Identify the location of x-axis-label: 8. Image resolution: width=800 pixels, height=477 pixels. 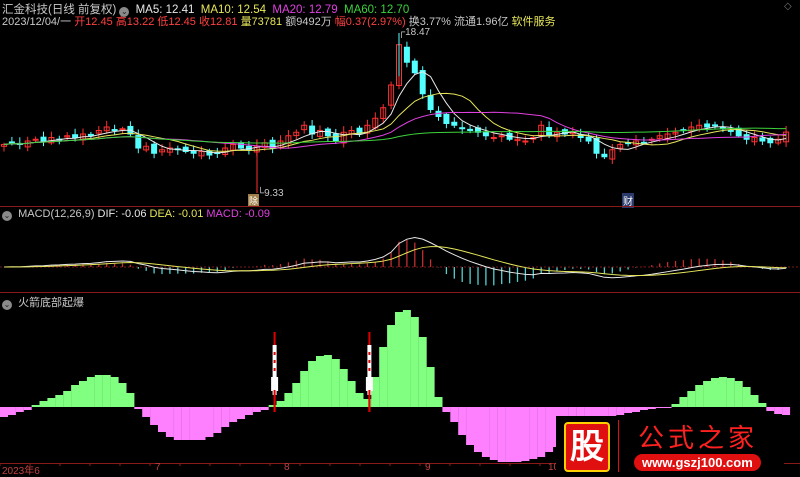
(287, 467).